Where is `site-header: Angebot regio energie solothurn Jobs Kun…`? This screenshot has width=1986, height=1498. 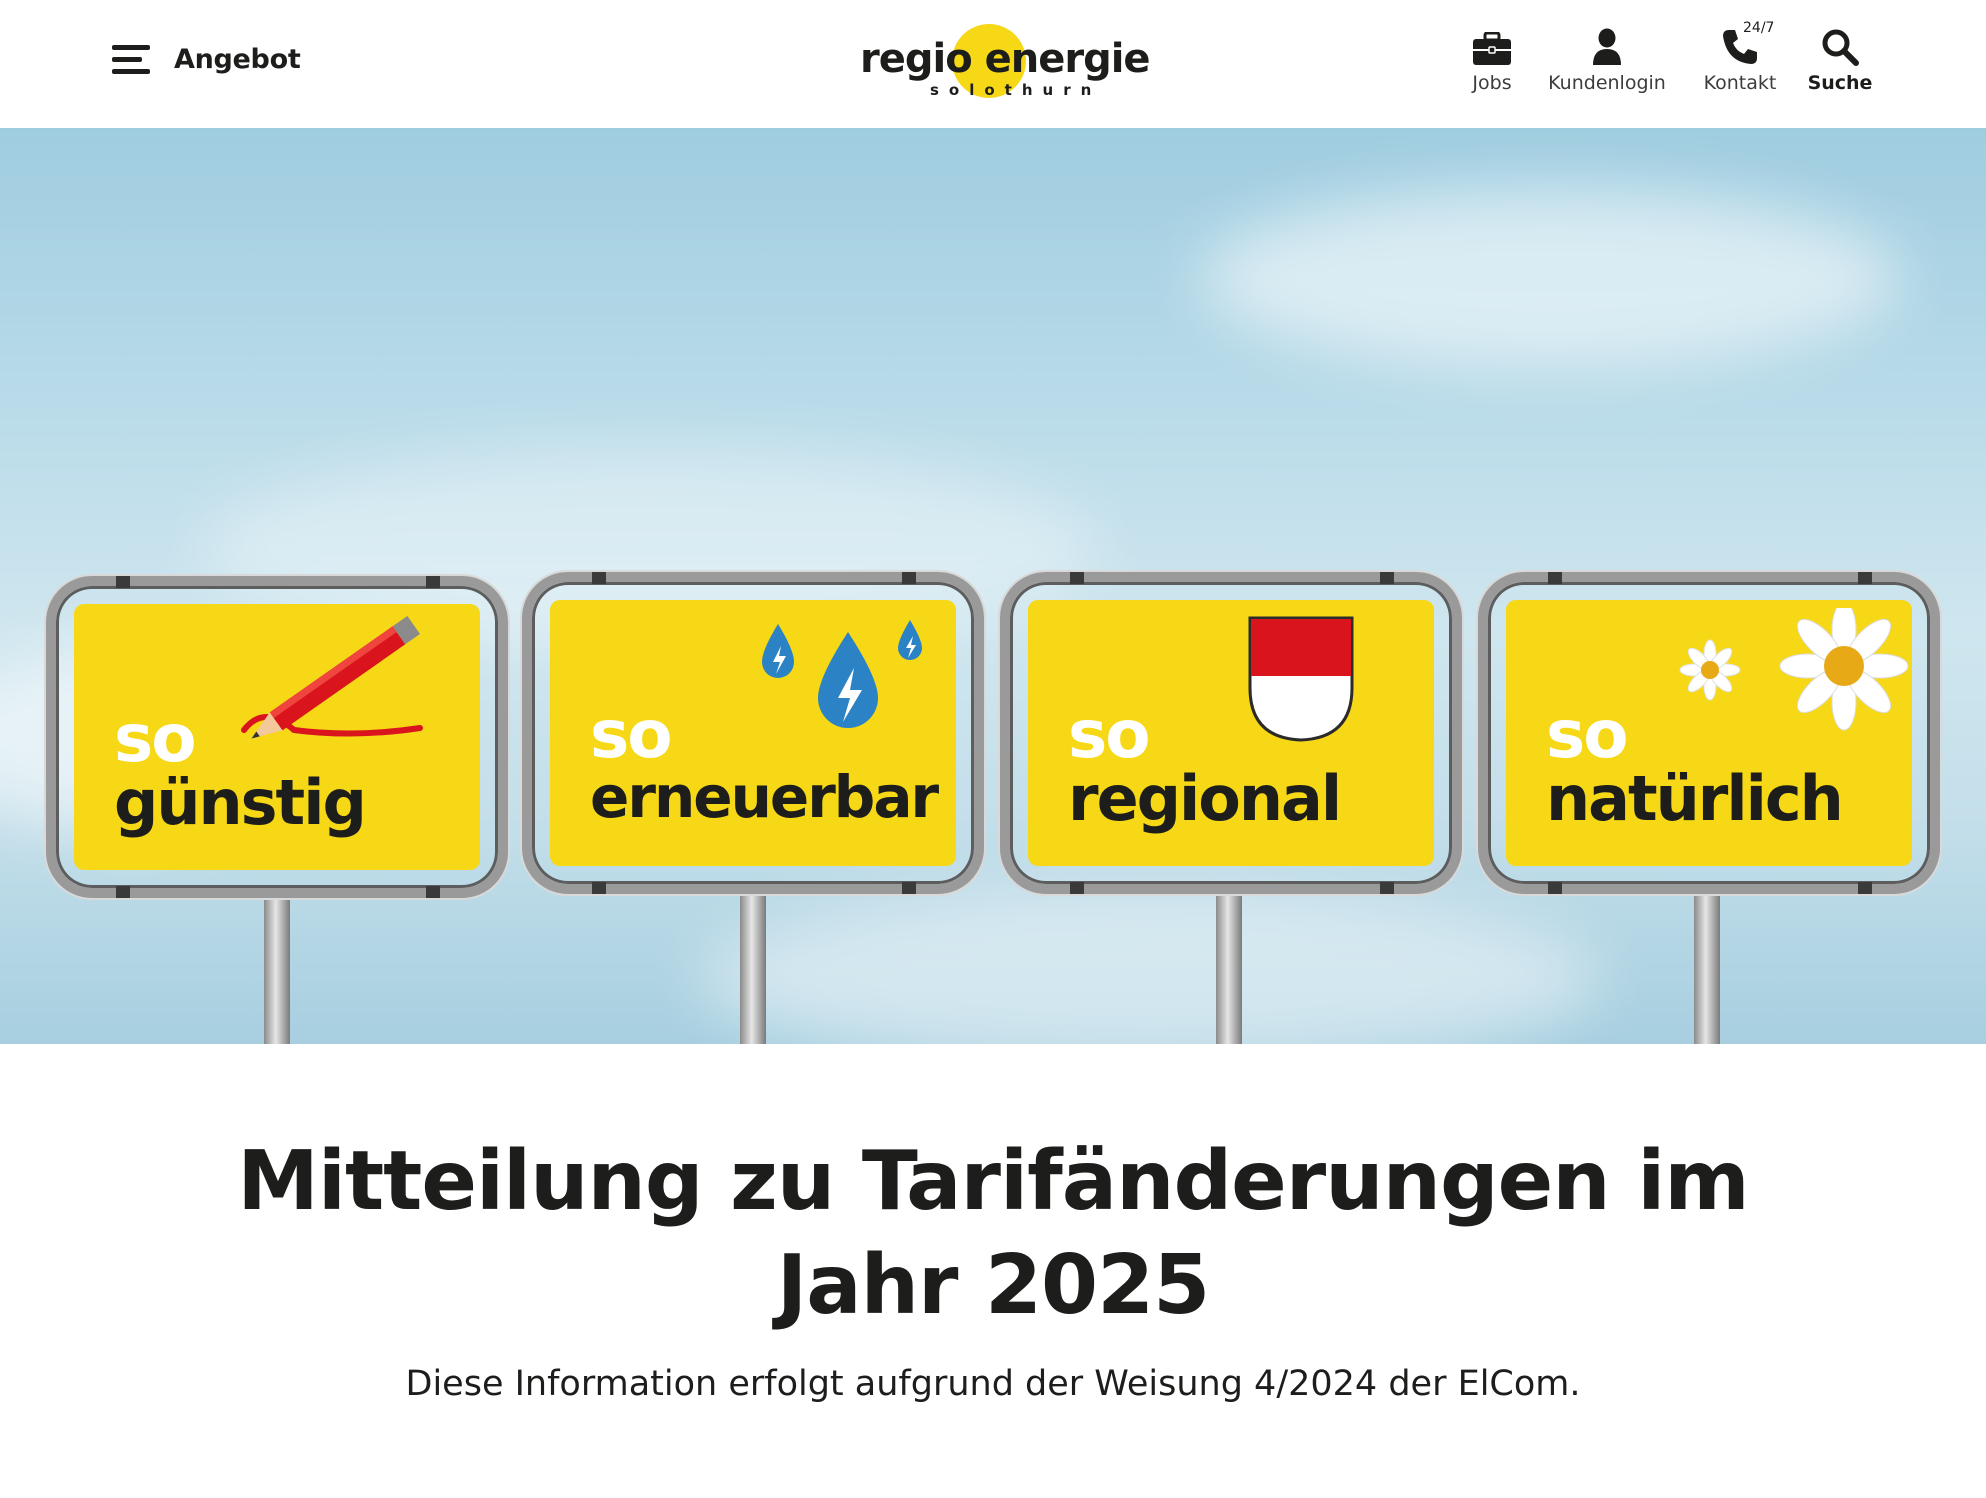
site-header: Angebot regio energie solothurn Jobs Kun… is located at coordinates (993, 64).